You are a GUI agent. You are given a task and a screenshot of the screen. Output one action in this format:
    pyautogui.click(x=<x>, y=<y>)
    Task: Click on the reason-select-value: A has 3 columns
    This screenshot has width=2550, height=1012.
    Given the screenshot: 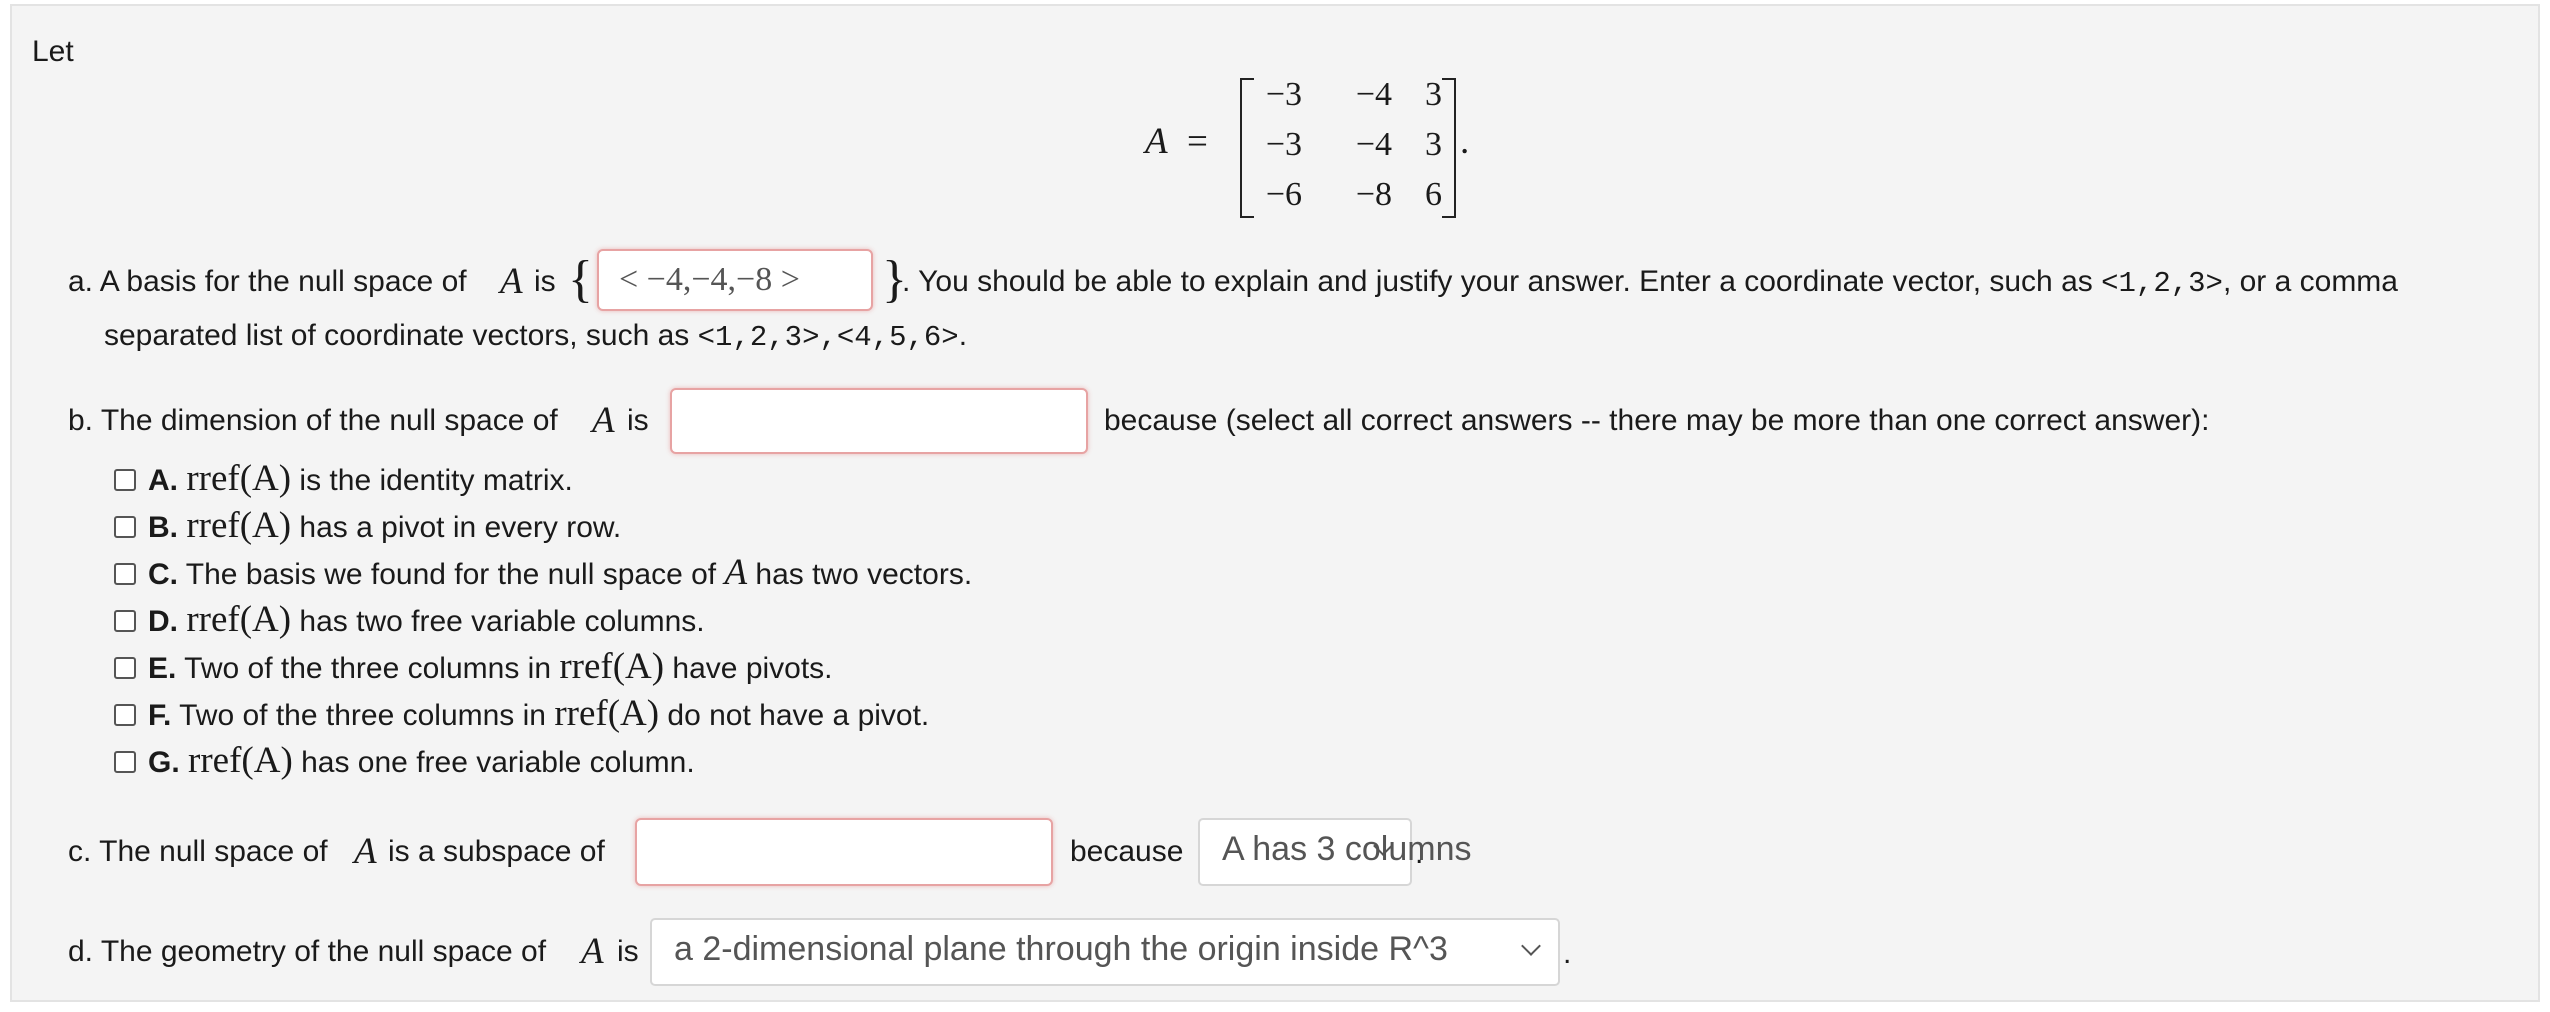 What is the action you would take?
    pyautogui.click(x=1347, y=849)
    